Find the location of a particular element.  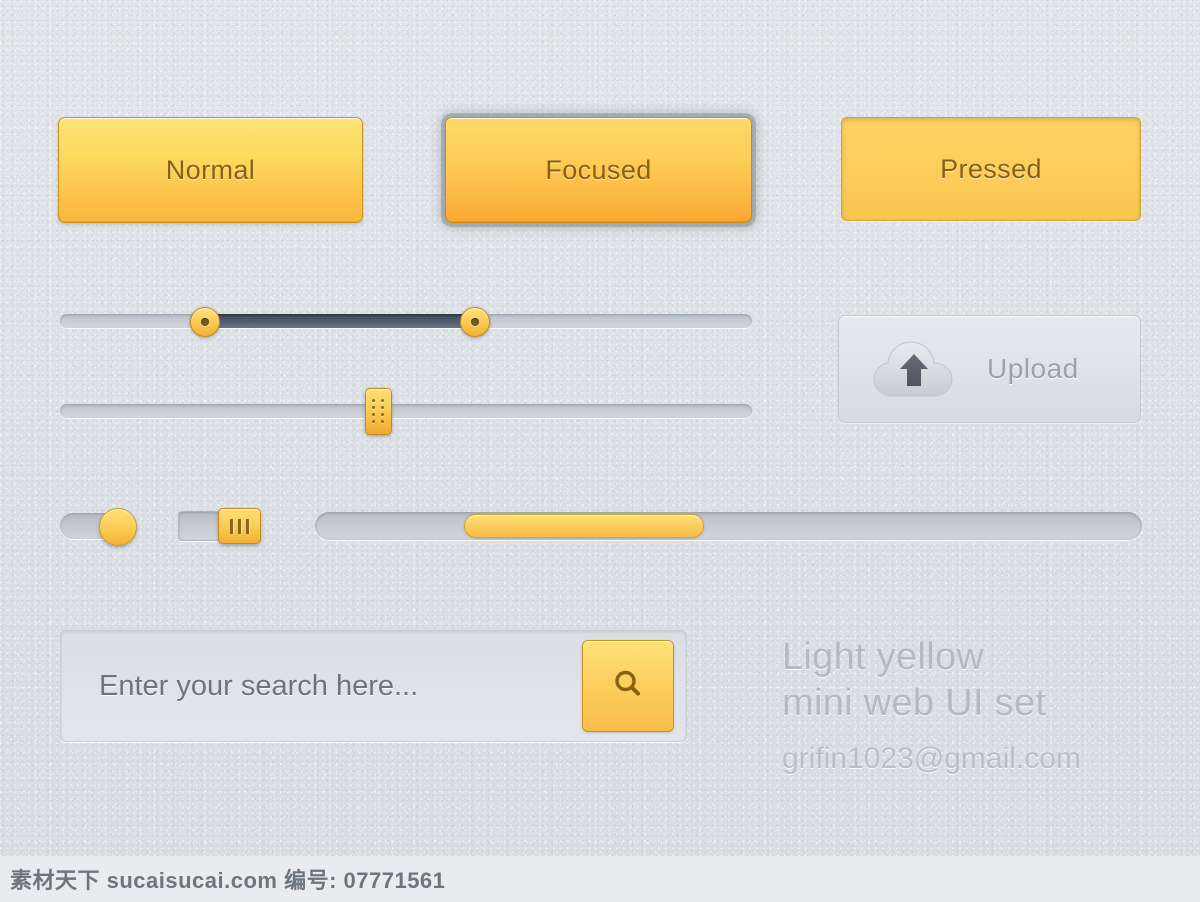

toggle-square is located at coordinates (219, 526).